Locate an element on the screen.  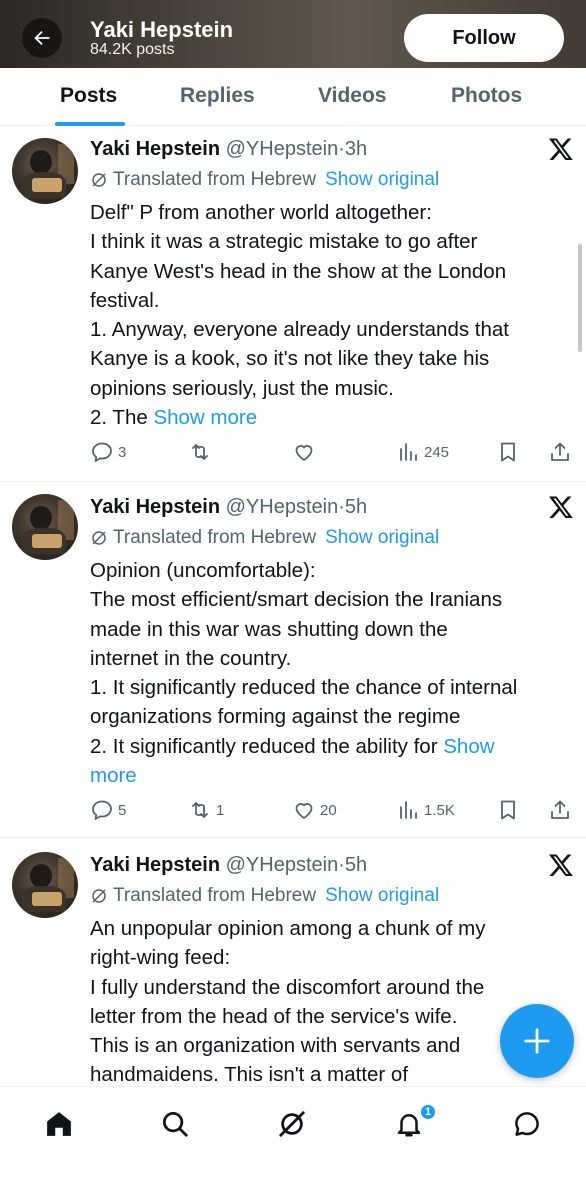
reply-count: 5 is located at coordinates (122, 810).